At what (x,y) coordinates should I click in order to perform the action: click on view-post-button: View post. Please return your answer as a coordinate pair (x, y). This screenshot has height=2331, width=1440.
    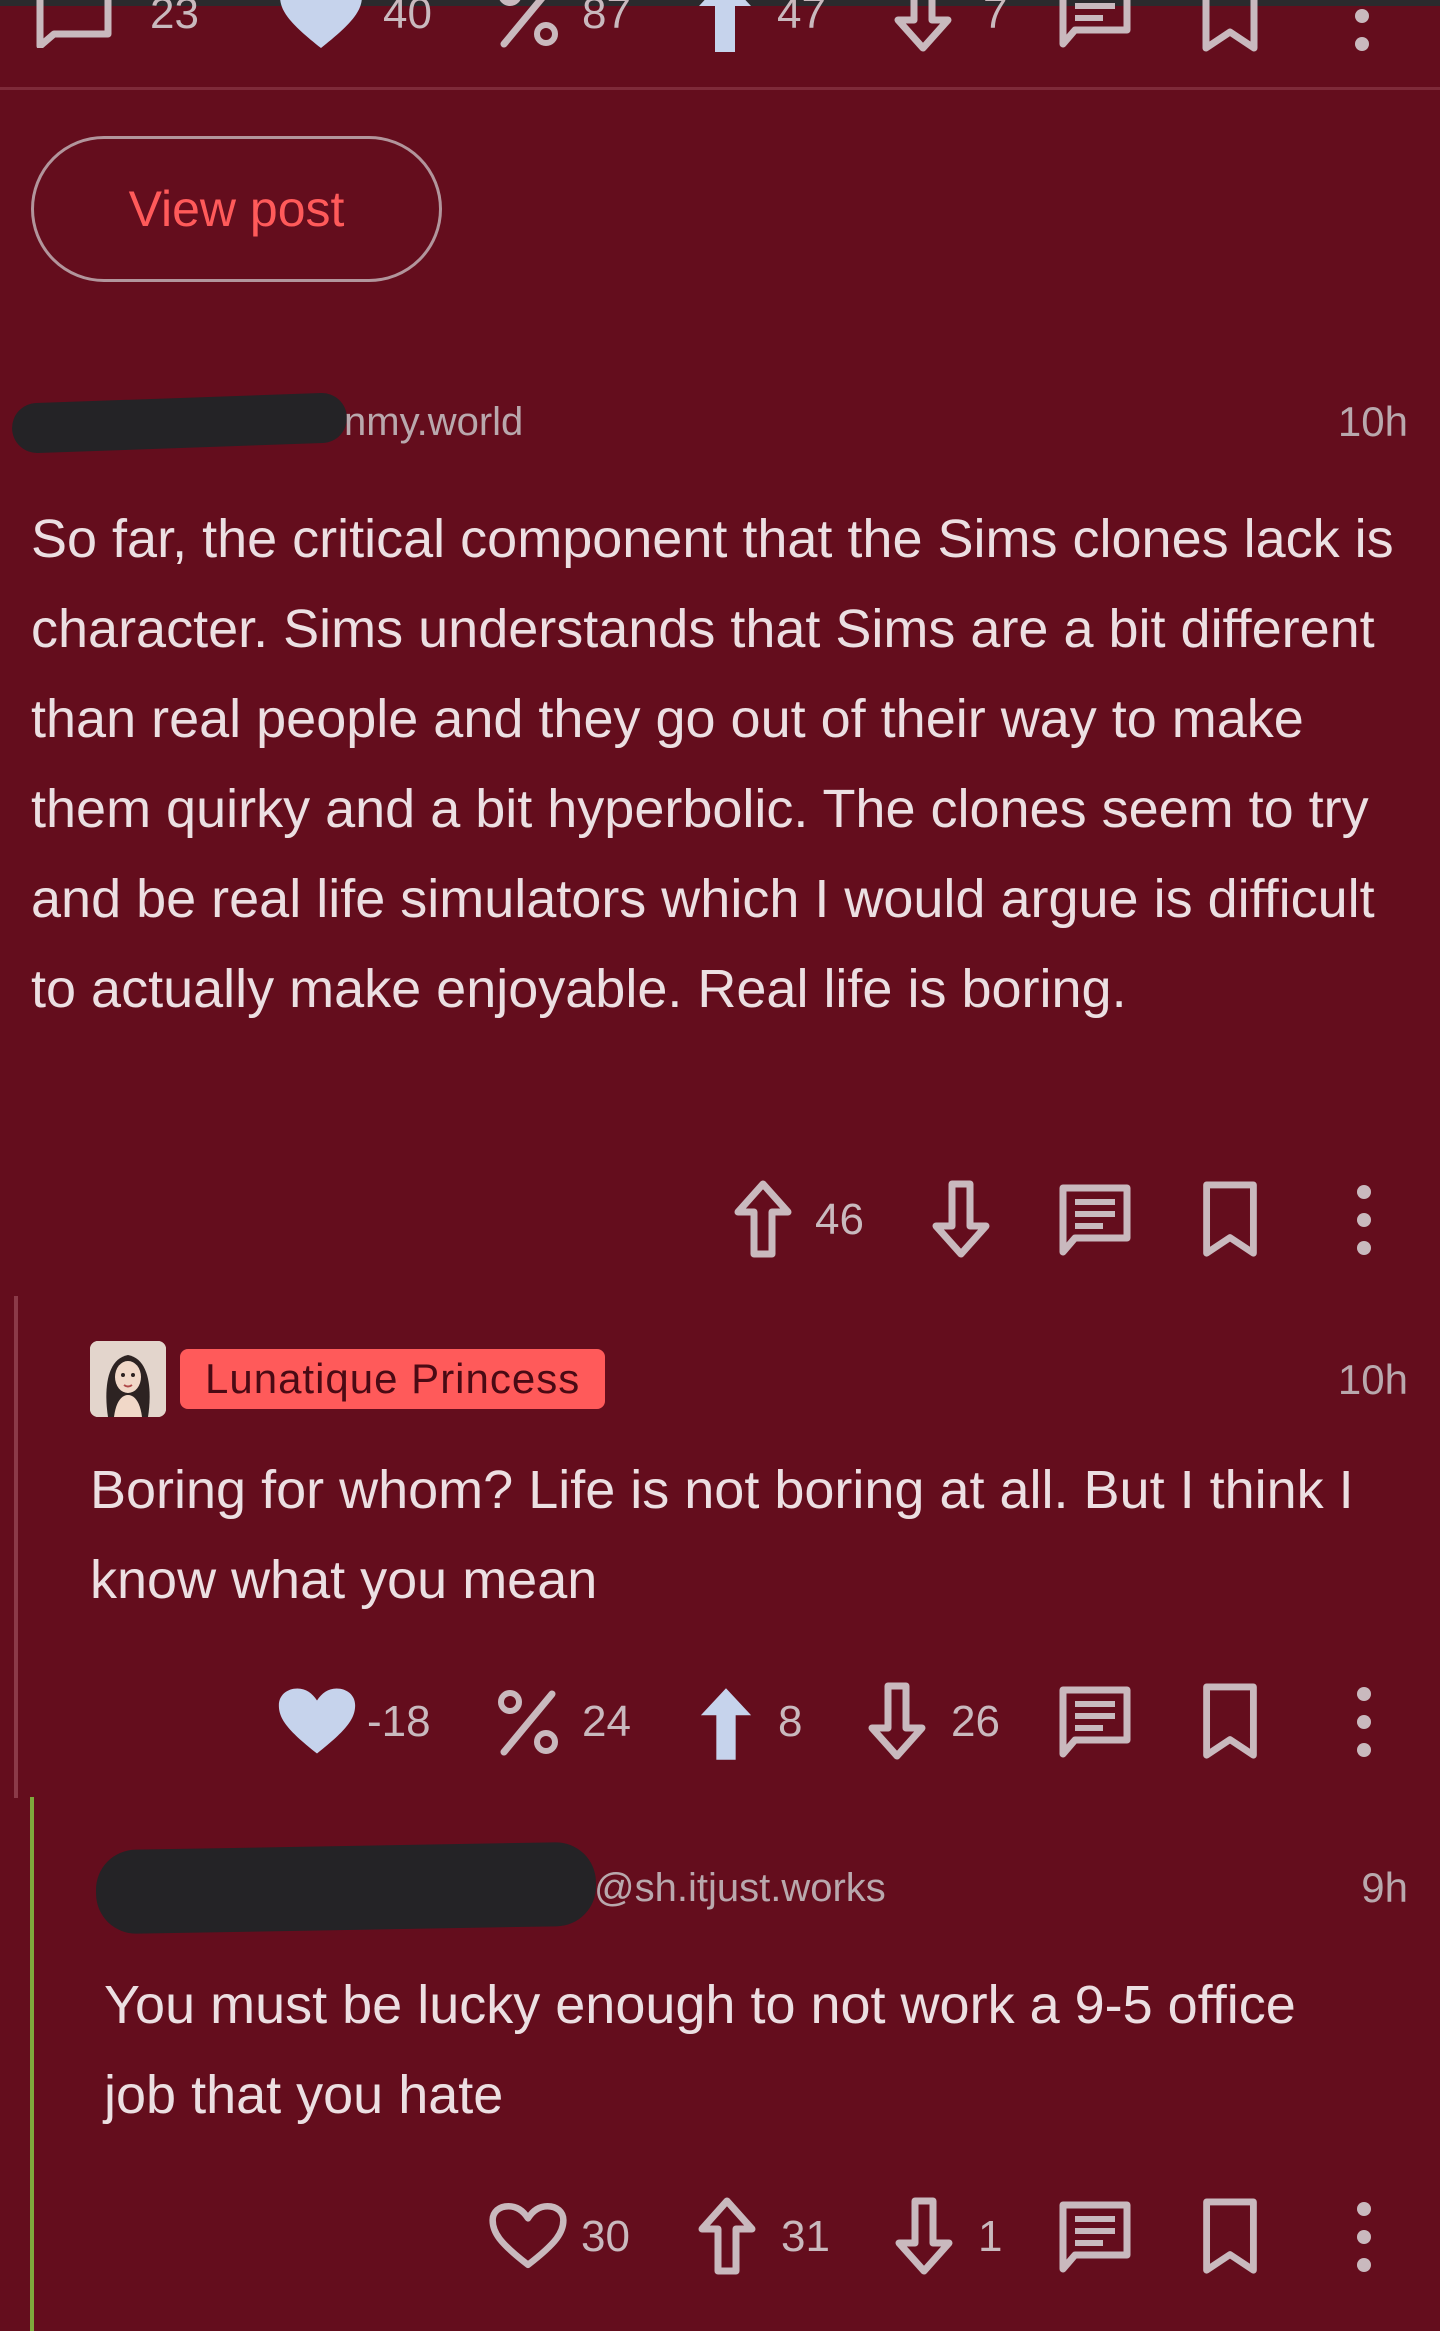
    Looking at the image, I should click on (236, 209).